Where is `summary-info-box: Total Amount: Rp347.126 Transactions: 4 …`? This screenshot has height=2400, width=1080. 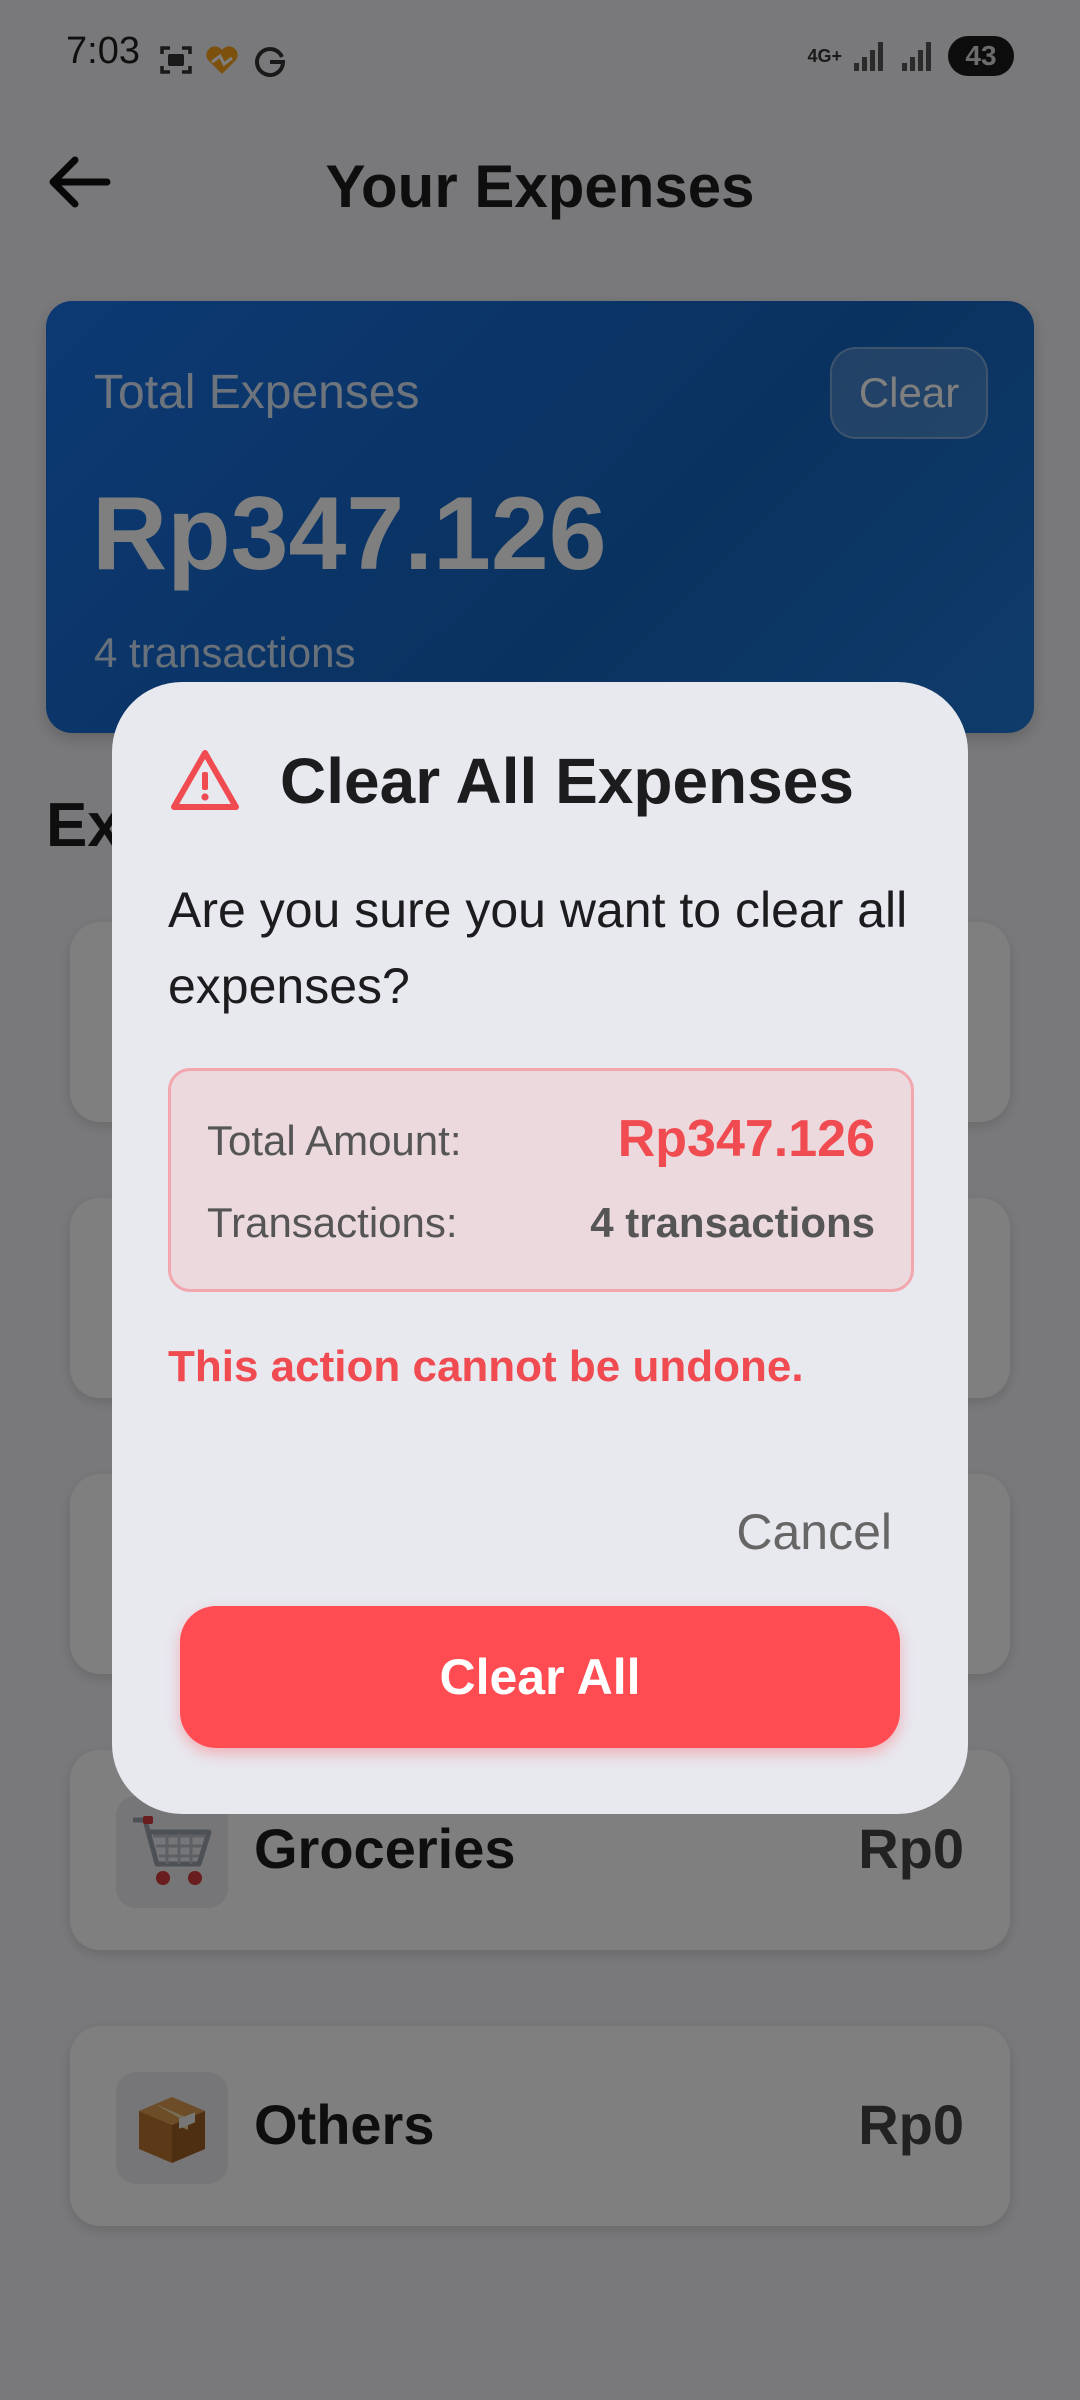
summary-info-box: Total Amount: Rp347.126 Transactions: 4 … is located at coordinates (541, 1180).